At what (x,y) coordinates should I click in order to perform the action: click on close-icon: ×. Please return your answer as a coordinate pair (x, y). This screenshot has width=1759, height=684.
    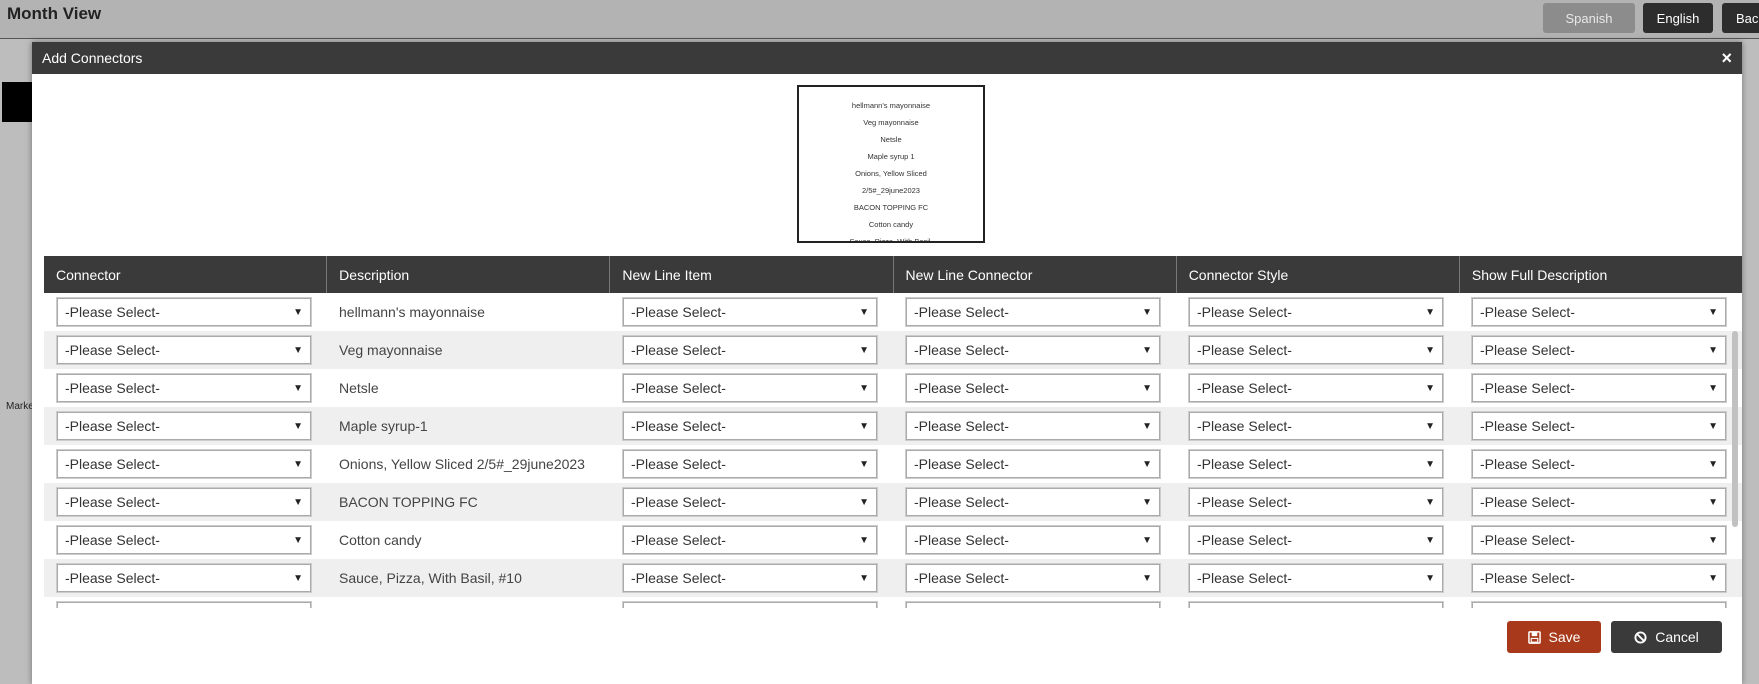
    Looking at the image, I should click on (1726, 58).